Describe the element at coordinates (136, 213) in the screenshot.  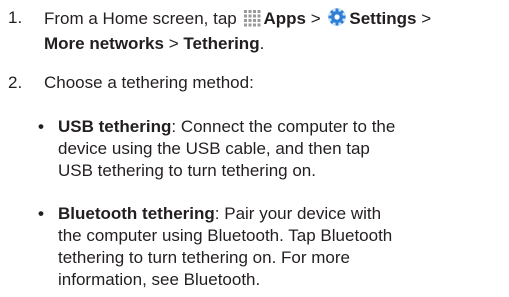
I see `bluetooth-tethering-title: Bluetooth tethering` at that location.